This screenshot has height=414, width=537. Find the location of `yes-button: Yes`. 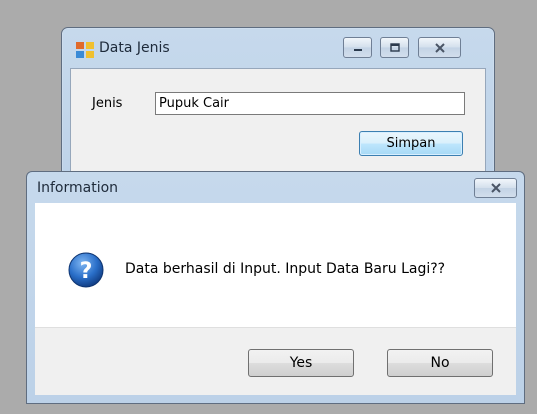

yes-button: Yes is located at coordinates (301, 363).